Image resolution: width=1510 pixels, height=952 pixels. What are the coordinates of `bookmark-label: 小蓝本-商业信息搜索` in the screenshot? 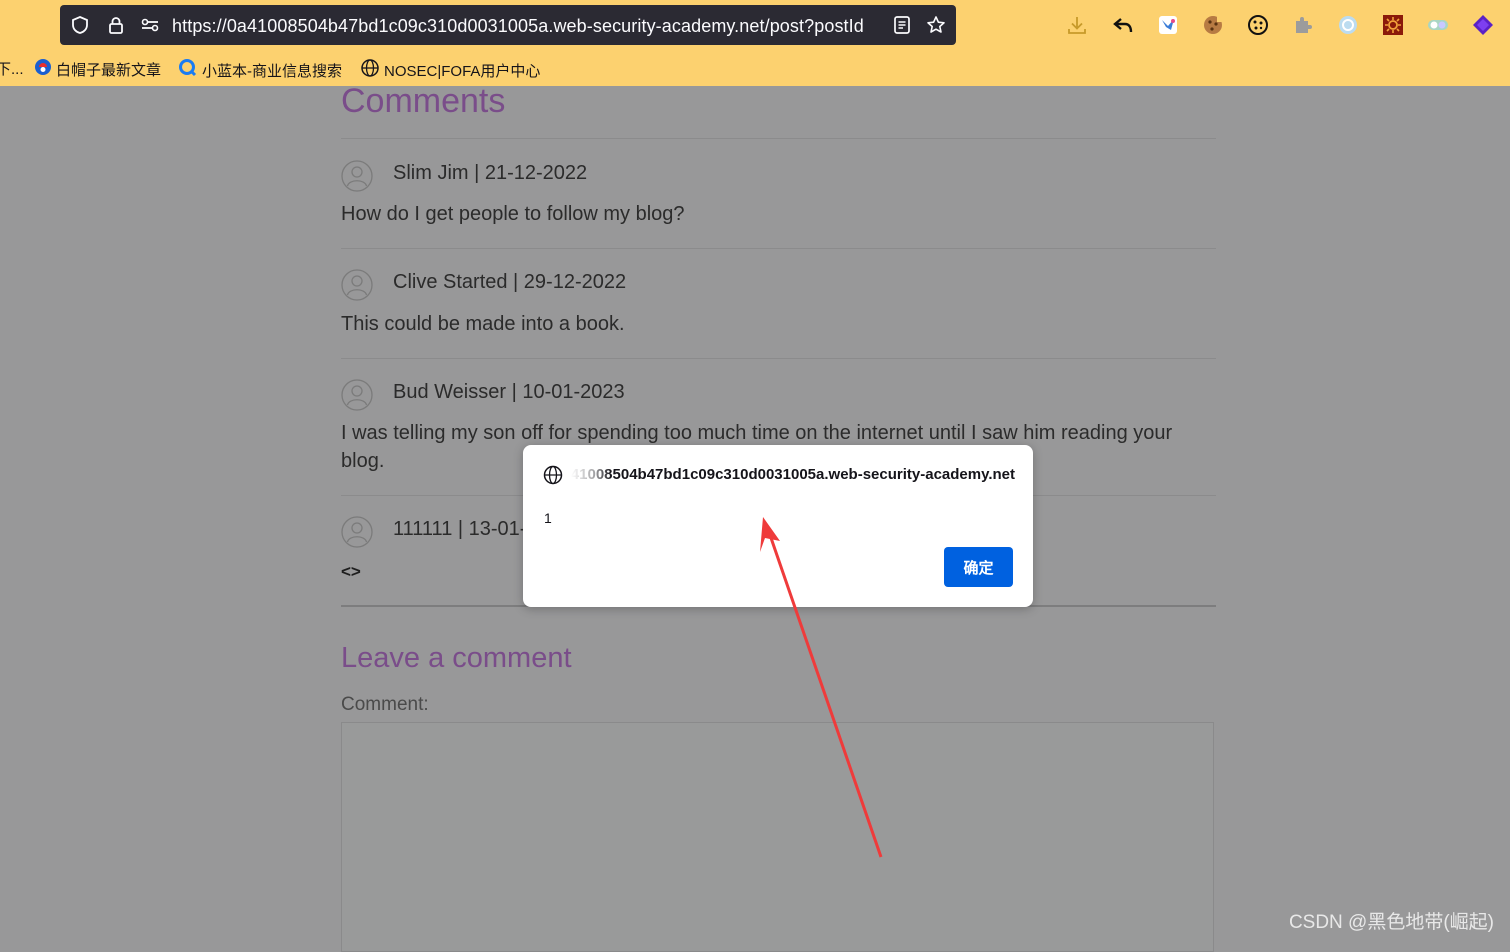 It's located at (272, 71).